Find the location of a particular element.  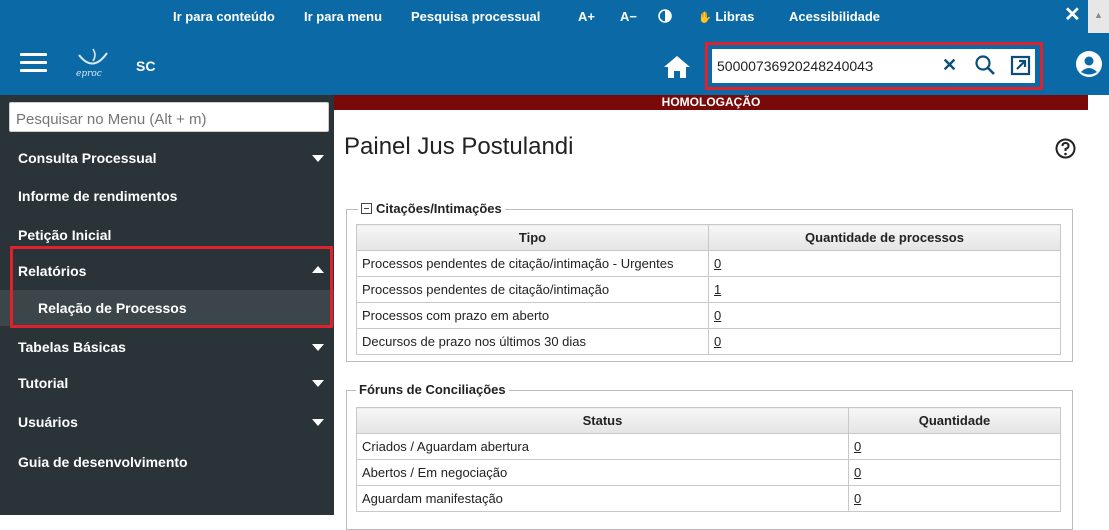

accessibility-link: Acessibilidade is located at coordinates (834, 16).